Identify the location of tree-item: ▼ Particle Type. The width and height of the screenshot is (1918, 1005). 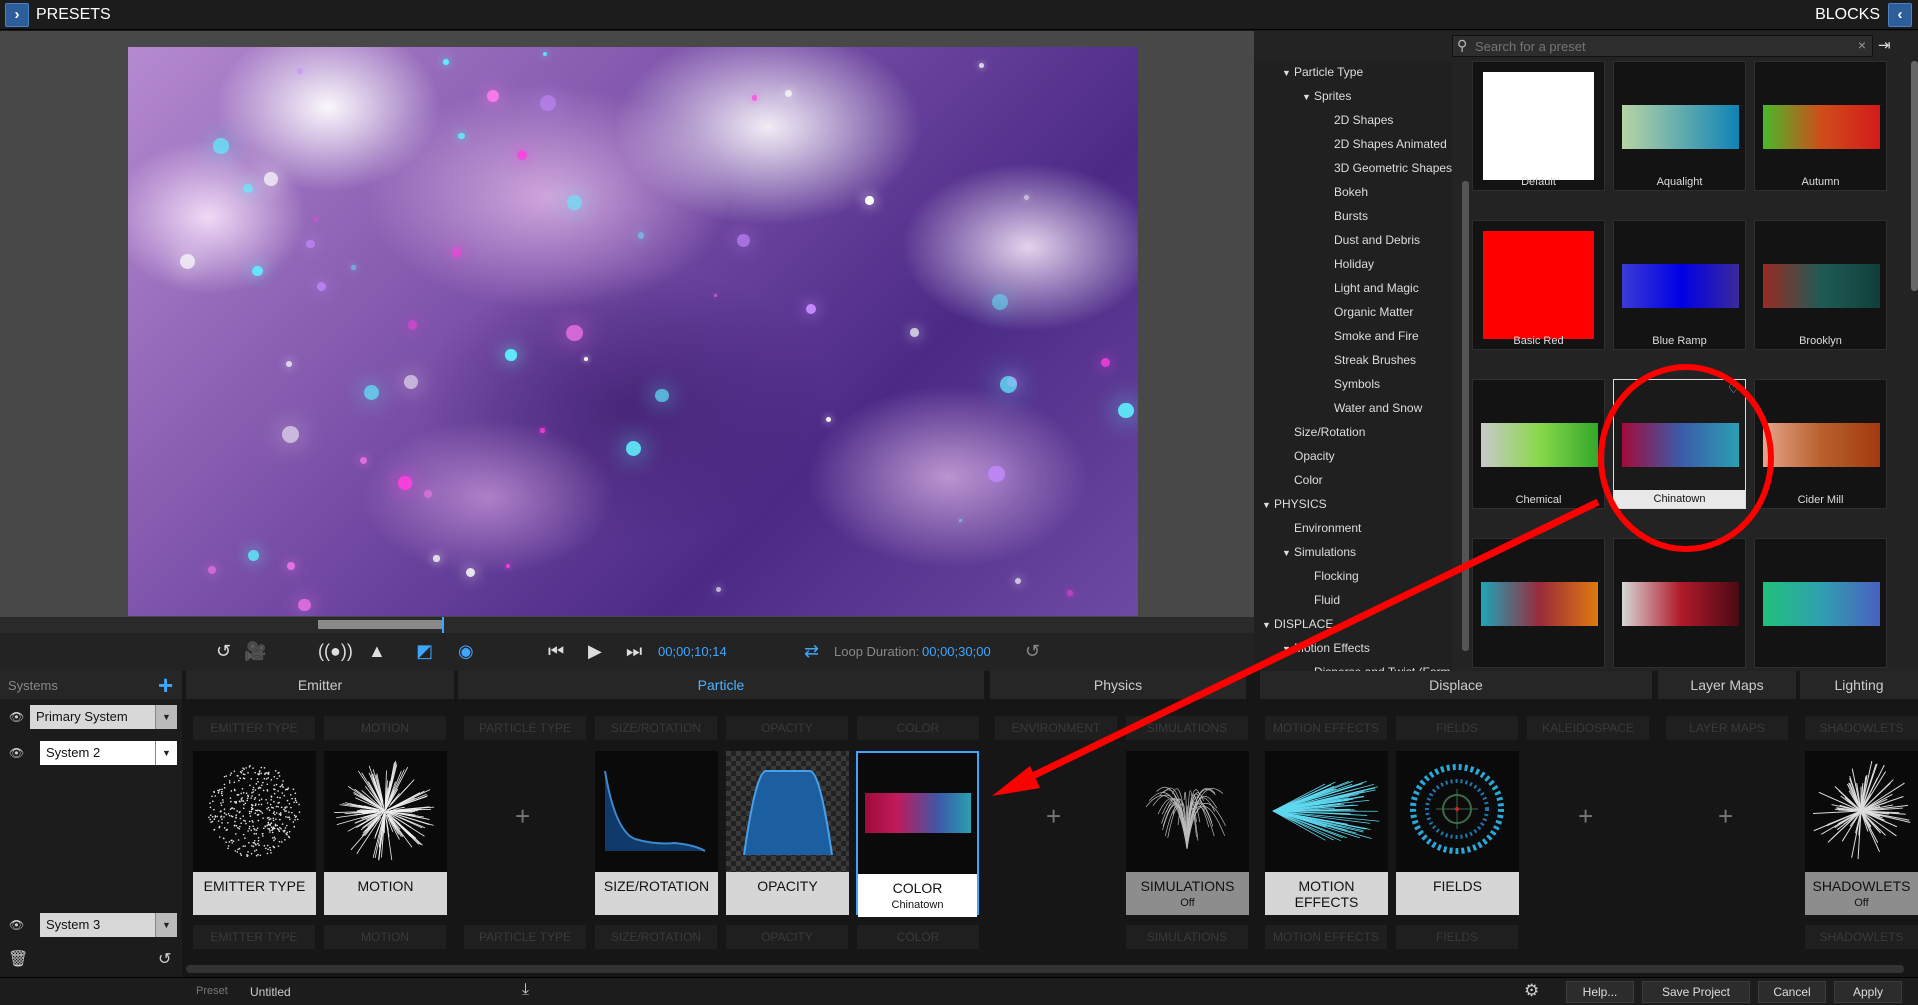
(1322, 72).